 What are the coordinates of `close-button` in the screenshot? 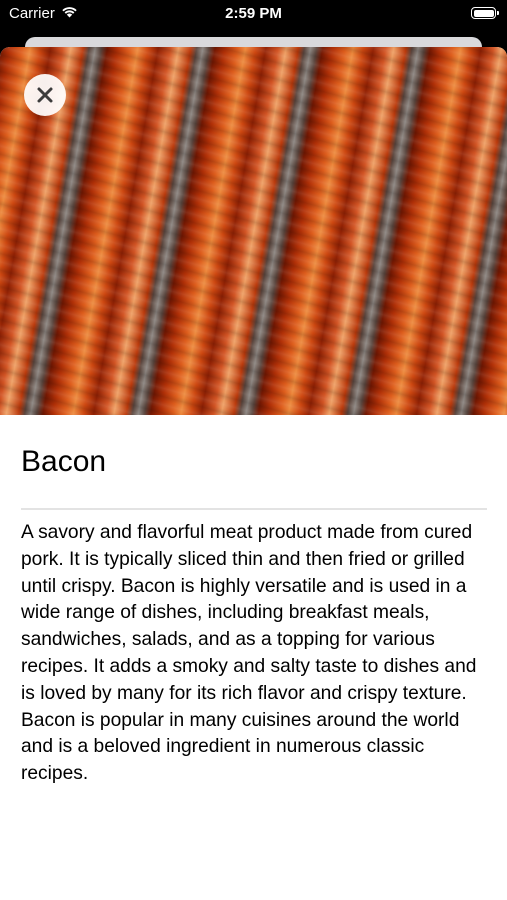 It's located at (45, 95).